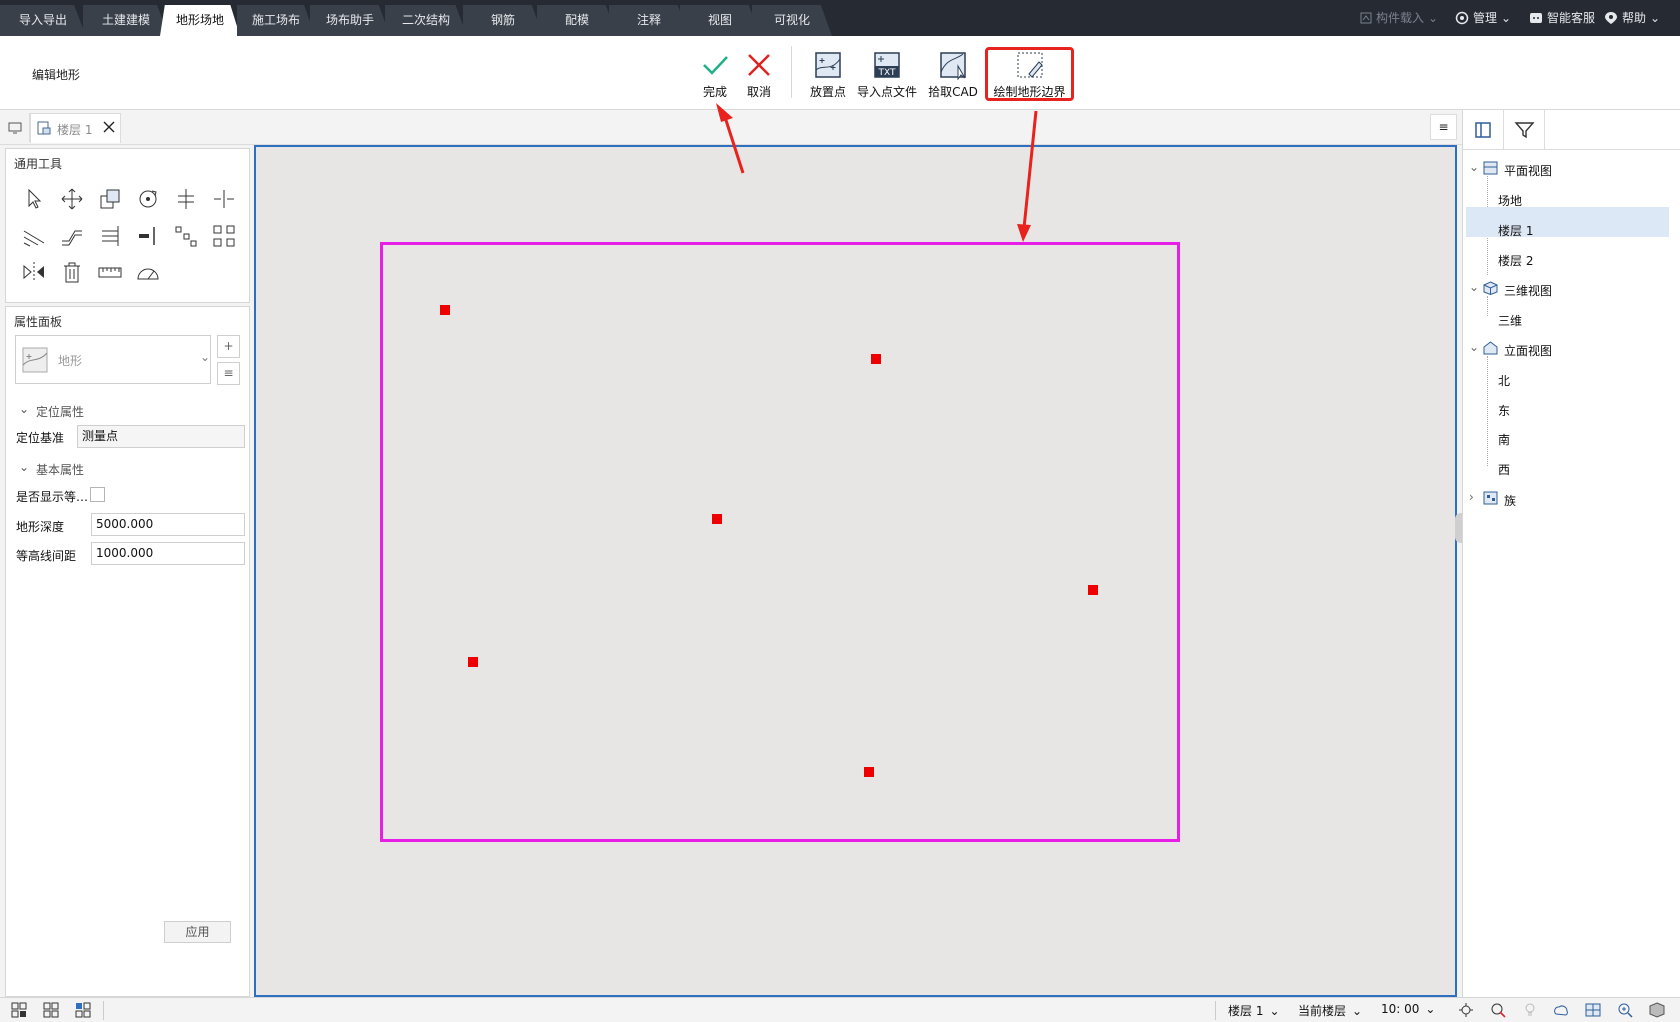  Describe the element at coordinates (186, 236) in the screenshot. I see `break-tool-icon` at that location.